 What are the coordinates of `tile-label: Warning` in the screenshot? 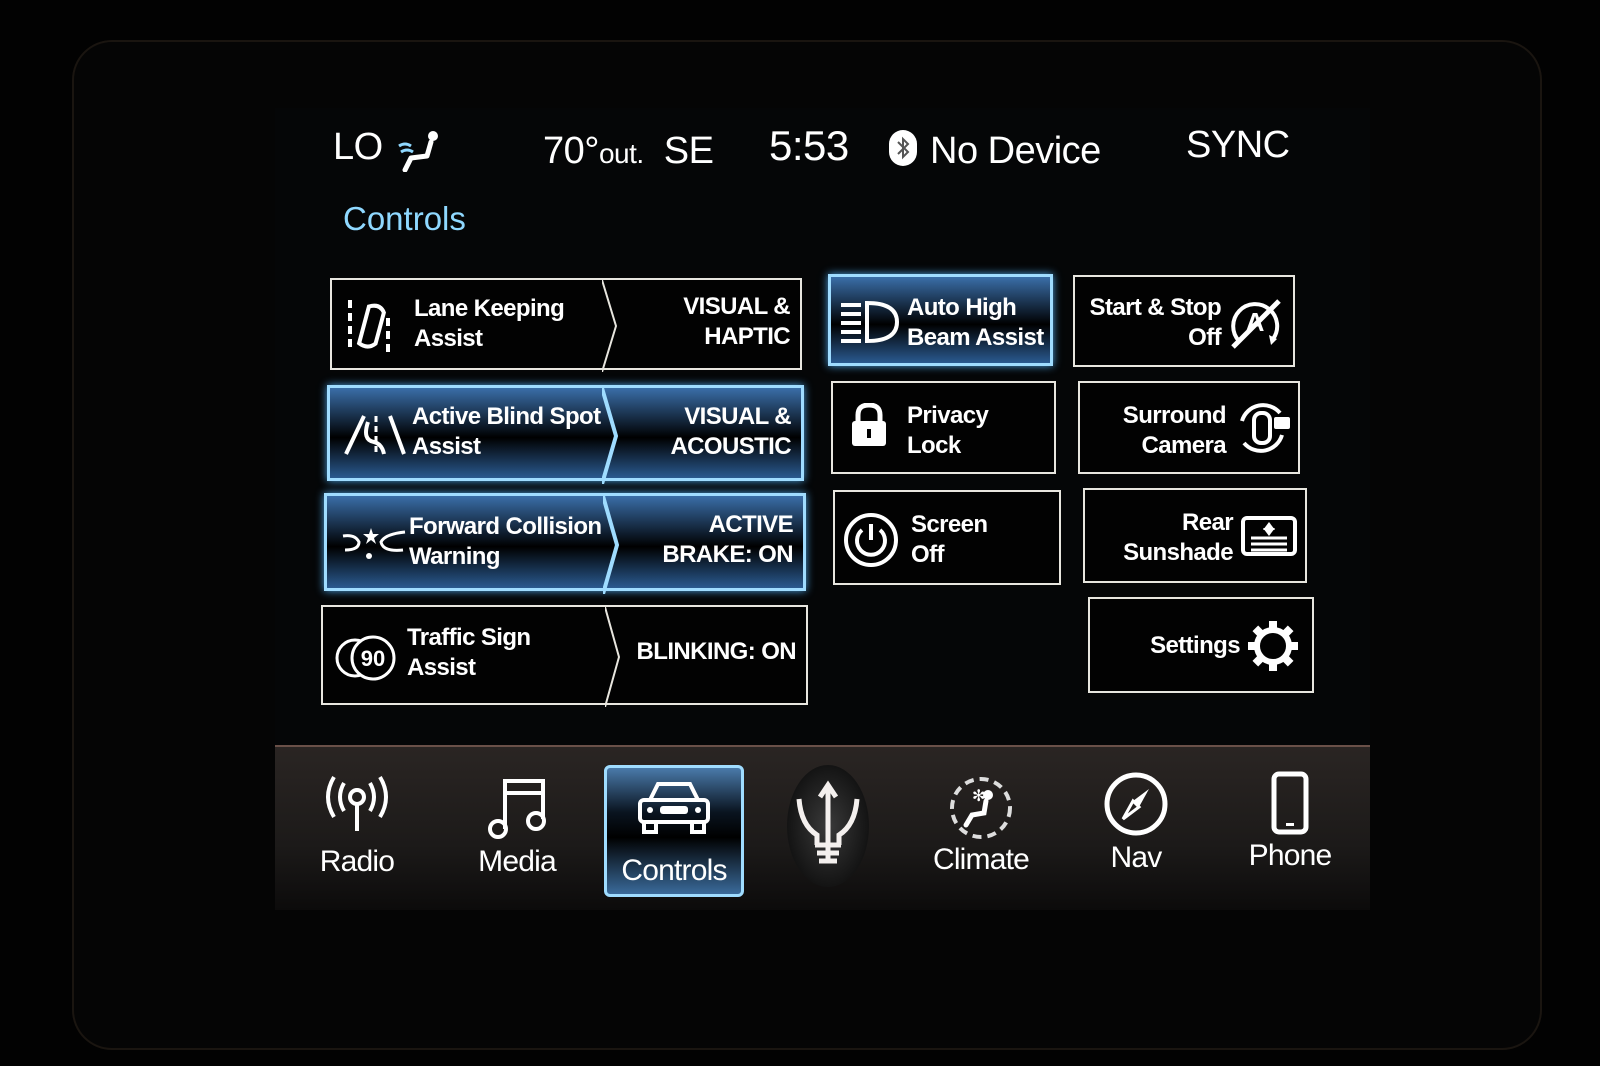 It's located at (455, 556).